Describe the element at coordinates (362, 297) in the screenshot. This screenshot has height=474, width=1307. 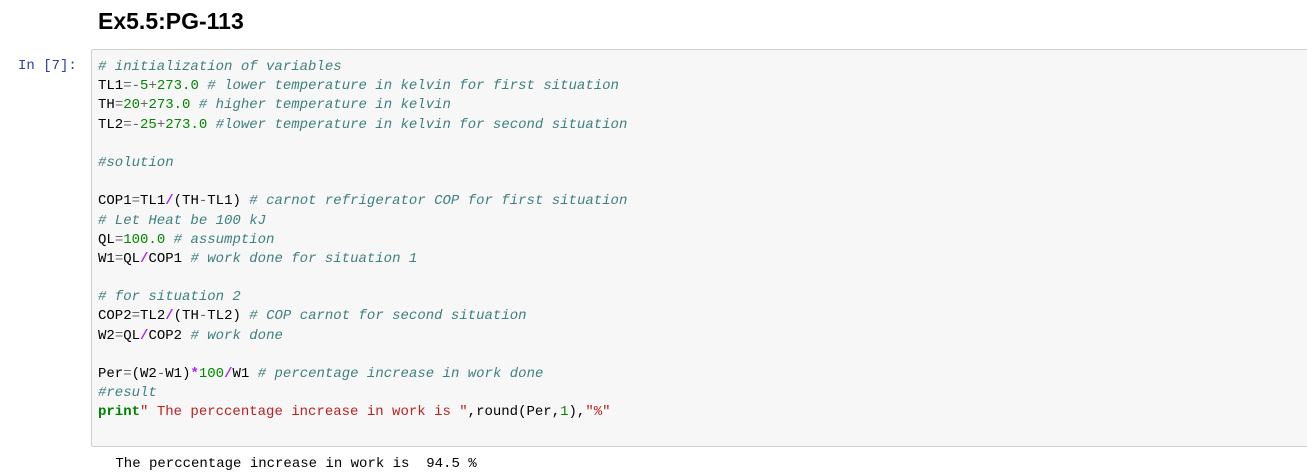
I see `code-line: # for situation 2` at that location.